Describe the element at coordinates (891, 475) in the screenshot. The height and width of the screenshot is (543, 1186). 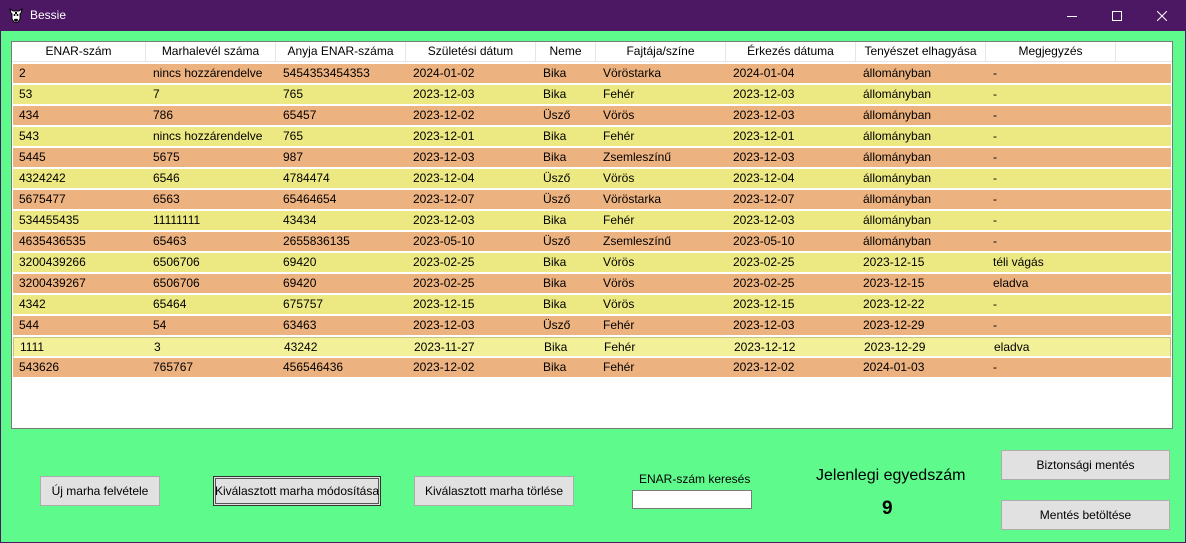
I see `count-label: Jelenlegi egyedszám` at that location.